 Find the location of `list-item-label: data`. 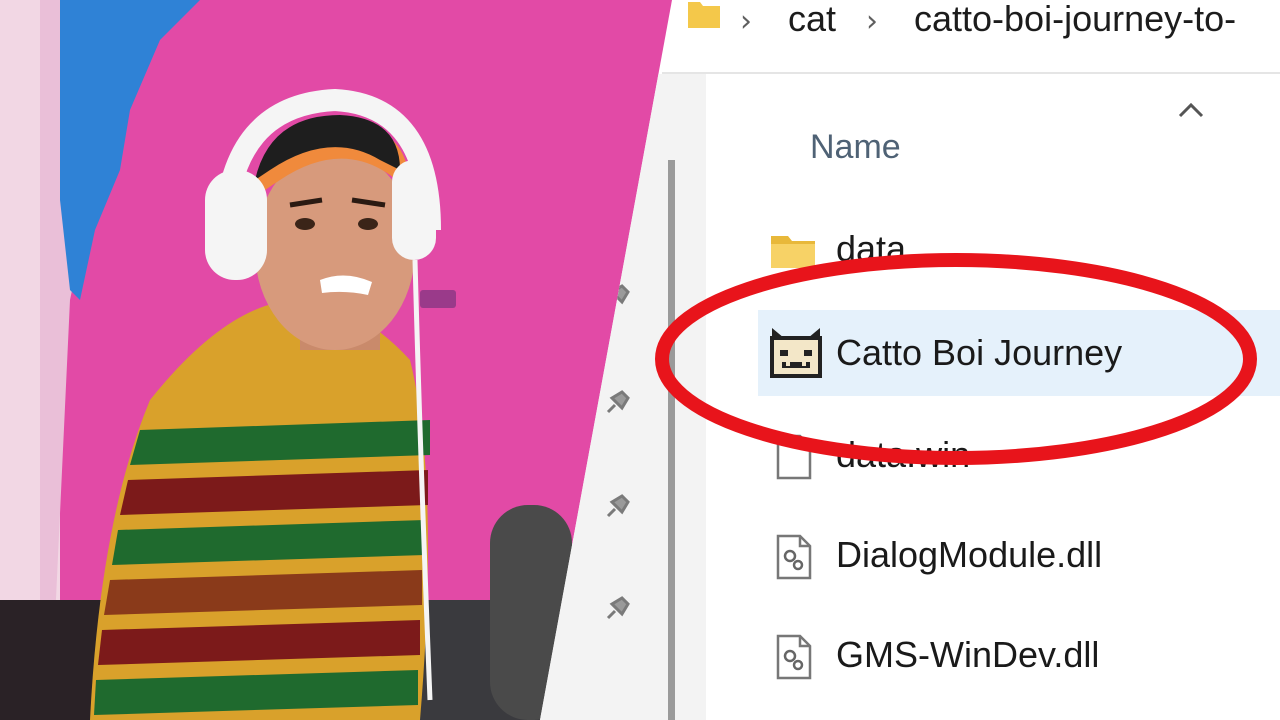

list-item-label: data is located at coordinates (871, 248).